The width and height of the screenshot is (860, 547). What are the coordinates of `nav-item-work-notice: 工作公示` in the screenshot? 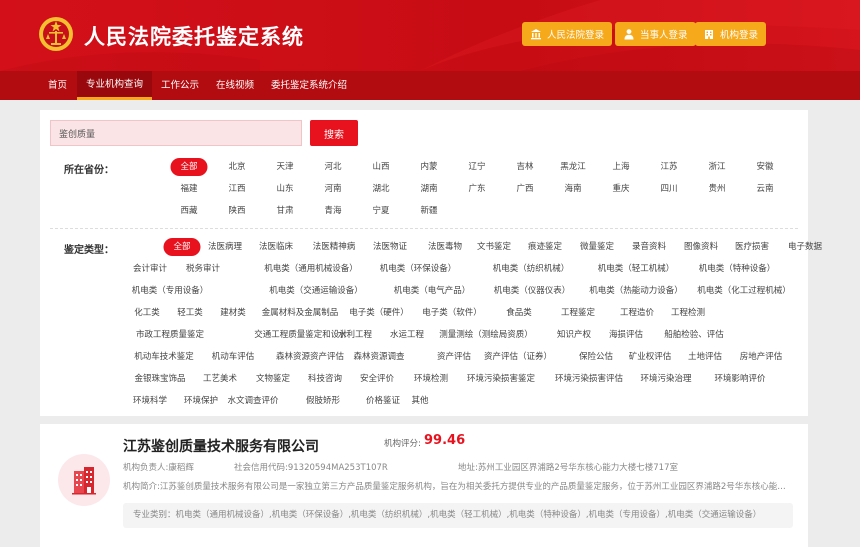 It's located at (180, 85).